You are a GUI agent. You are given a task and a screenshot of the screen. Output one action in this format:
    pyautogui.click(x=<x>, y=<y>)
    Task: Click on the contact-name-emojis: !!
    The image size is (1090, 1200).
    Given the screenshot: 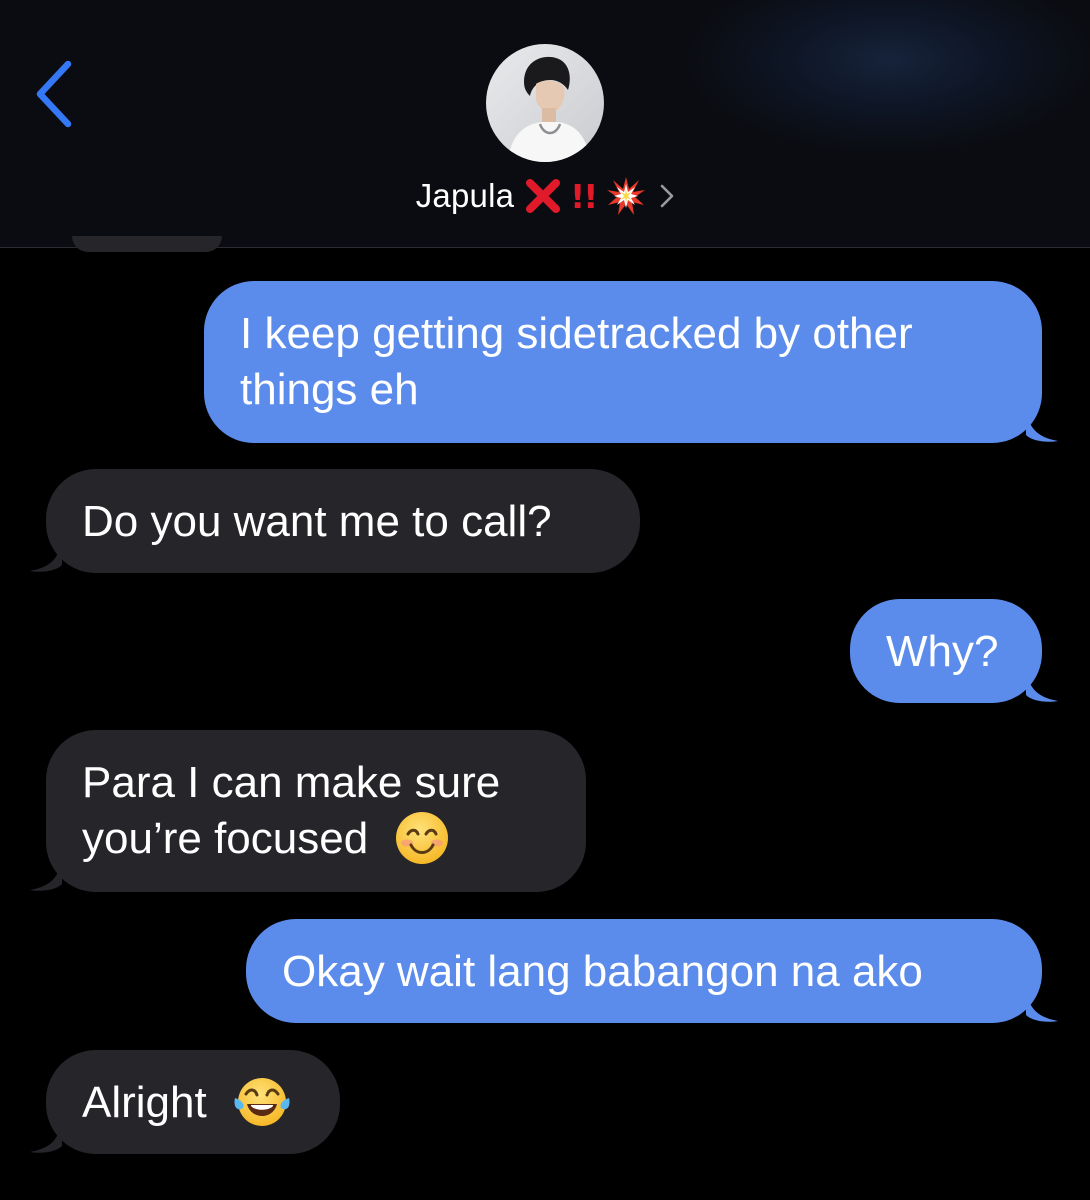 What is the action you would take?
    pyautogui.click(x=599, y=196)
    